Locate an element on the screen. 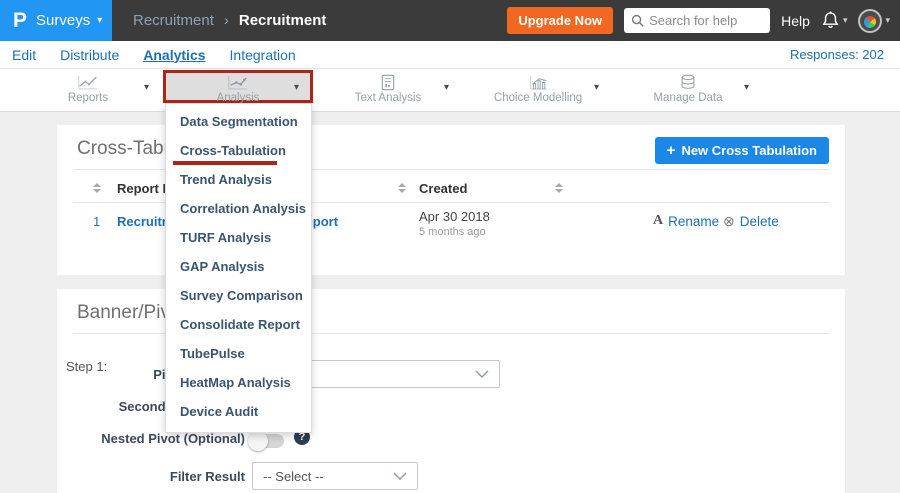 The height and width of the screenshot is (493, 900). filter-result-select: -- Select -- is located at coordinates (335, 476).